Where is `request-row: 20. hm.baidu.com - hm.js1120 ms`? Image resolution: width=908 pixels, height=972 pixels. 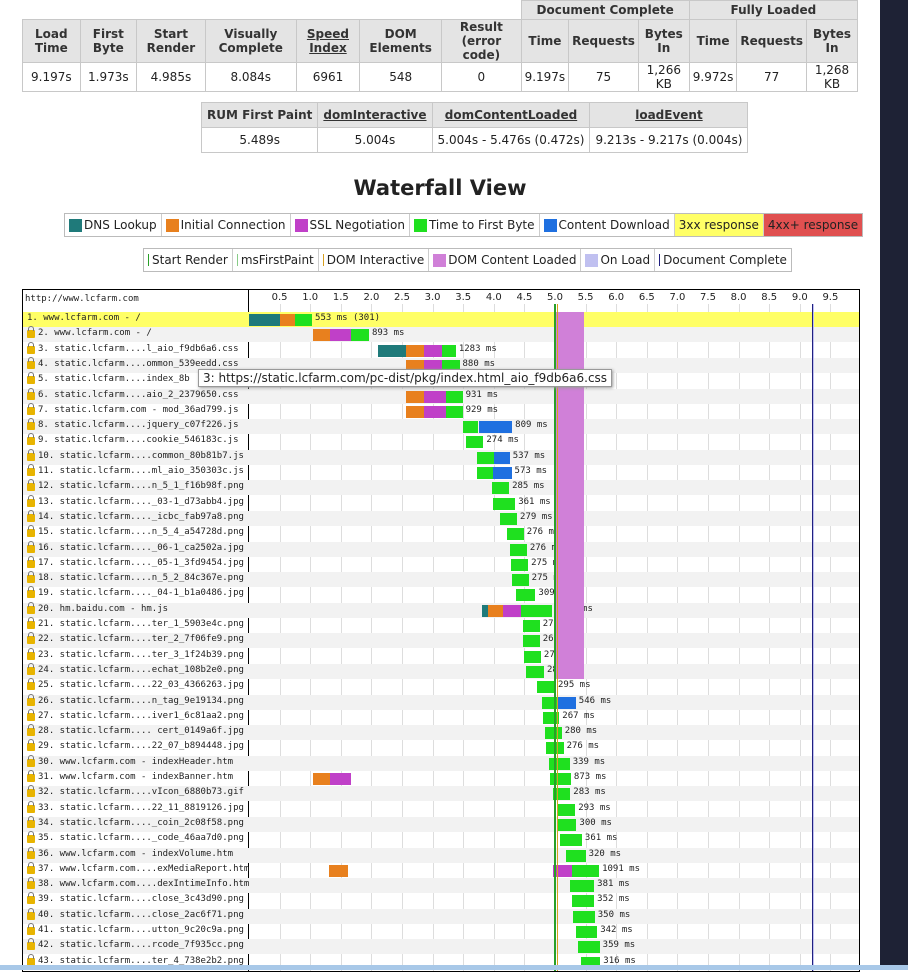 request-row: 20. hm.baidu.com - hm.js1120 ms is located at coordinates (441, 609).